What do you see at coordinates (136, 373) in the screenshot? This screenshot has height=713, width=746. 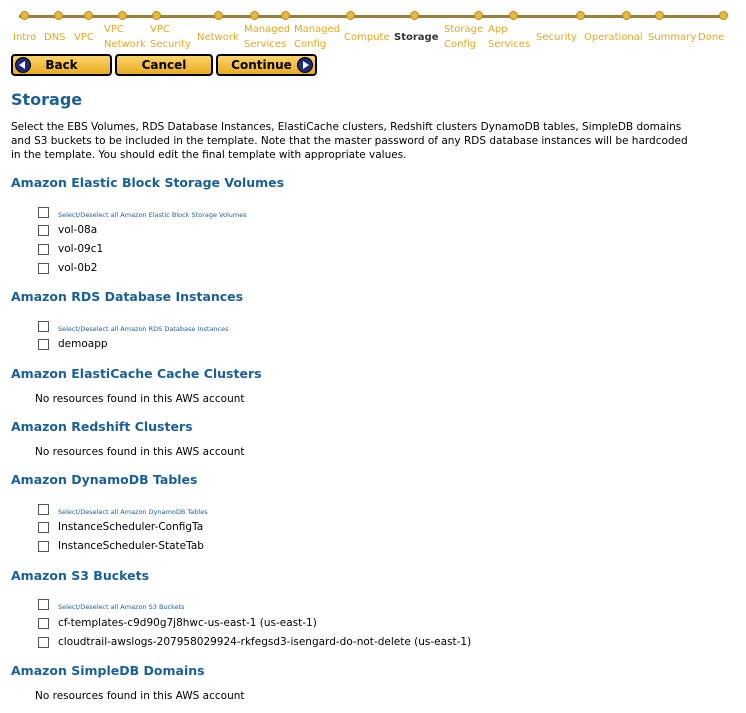 I see `elasticache-section-title: Amazon ElastiCache Cache Clusters` at bounding box center [136, 373].